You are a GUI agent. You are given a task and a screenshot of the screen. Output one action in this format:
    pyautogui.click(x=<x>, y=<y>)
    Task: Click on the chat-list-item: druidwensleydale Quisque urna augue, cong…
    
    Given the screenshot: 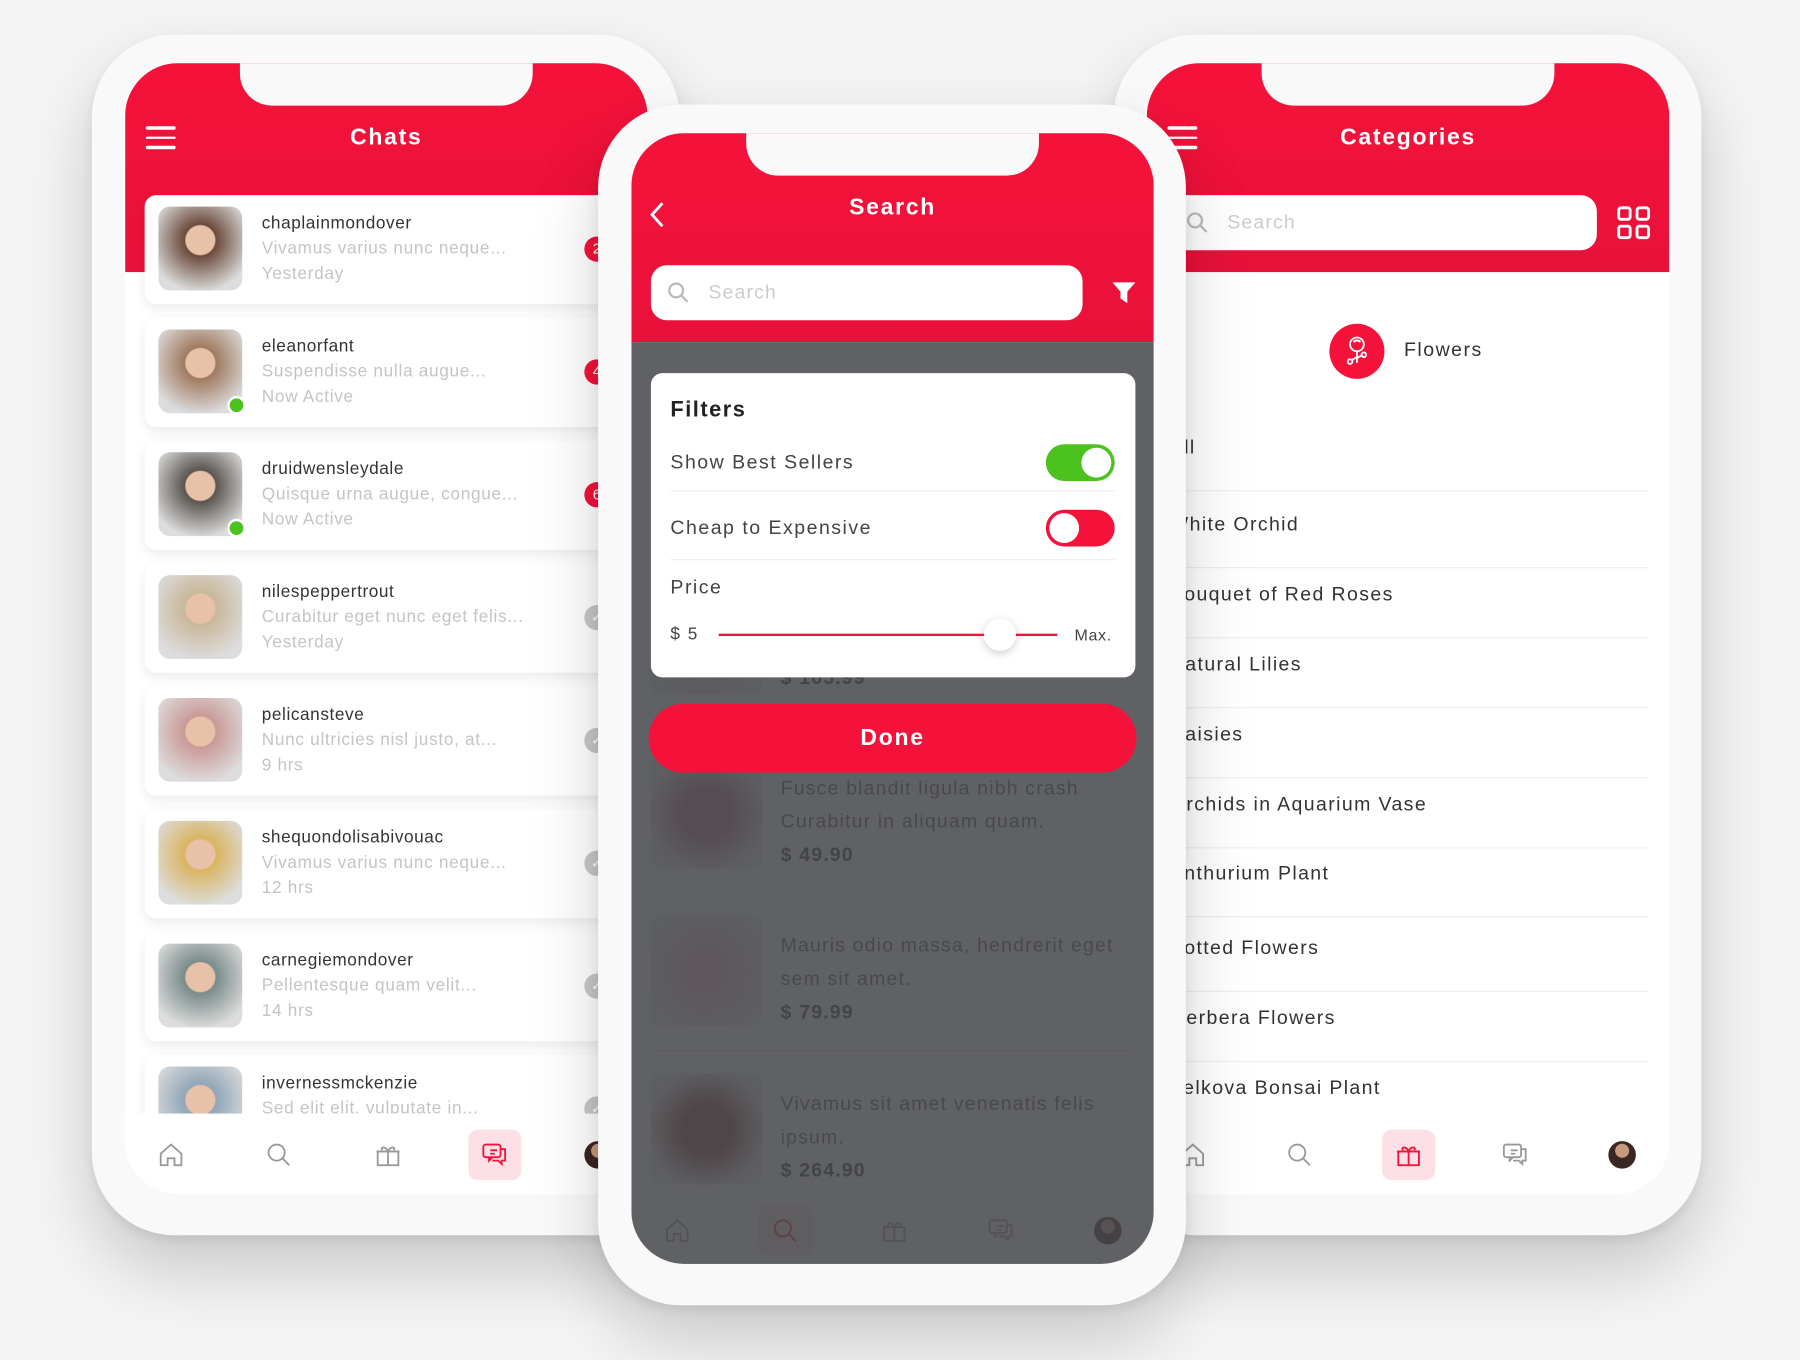 What is the action you would take?
    pyautogui.click(x=396, y=495)
    